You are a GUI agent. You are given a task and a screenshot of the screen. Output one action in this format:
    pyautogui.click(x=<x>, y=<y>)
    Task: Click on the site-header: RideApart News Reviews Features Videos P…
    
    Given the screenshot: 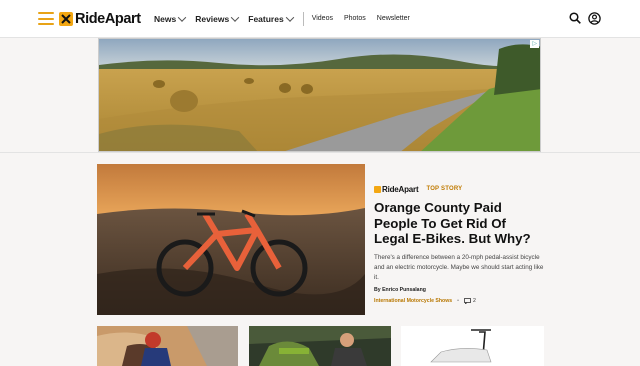 What is the action you would take?
    pyautogui.click(x=320, y=19)
    